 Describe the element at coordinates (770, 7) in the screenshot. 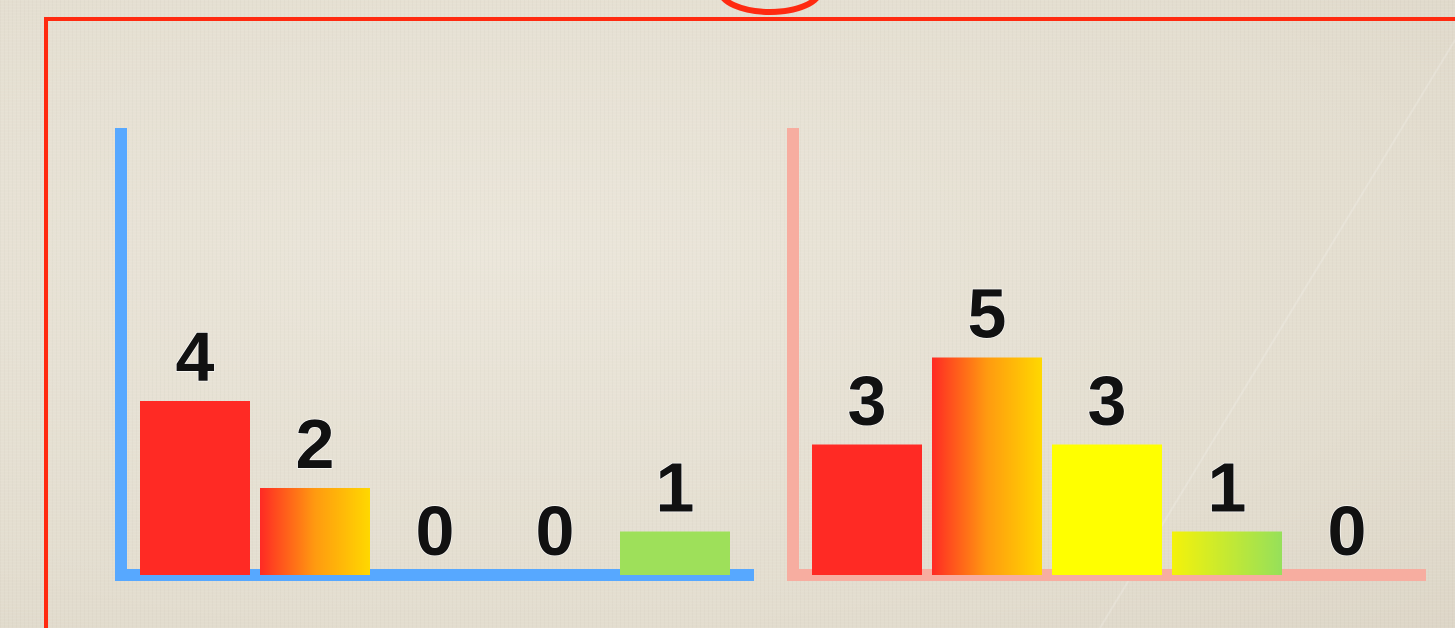

I see `top-oval-marker` at that location.